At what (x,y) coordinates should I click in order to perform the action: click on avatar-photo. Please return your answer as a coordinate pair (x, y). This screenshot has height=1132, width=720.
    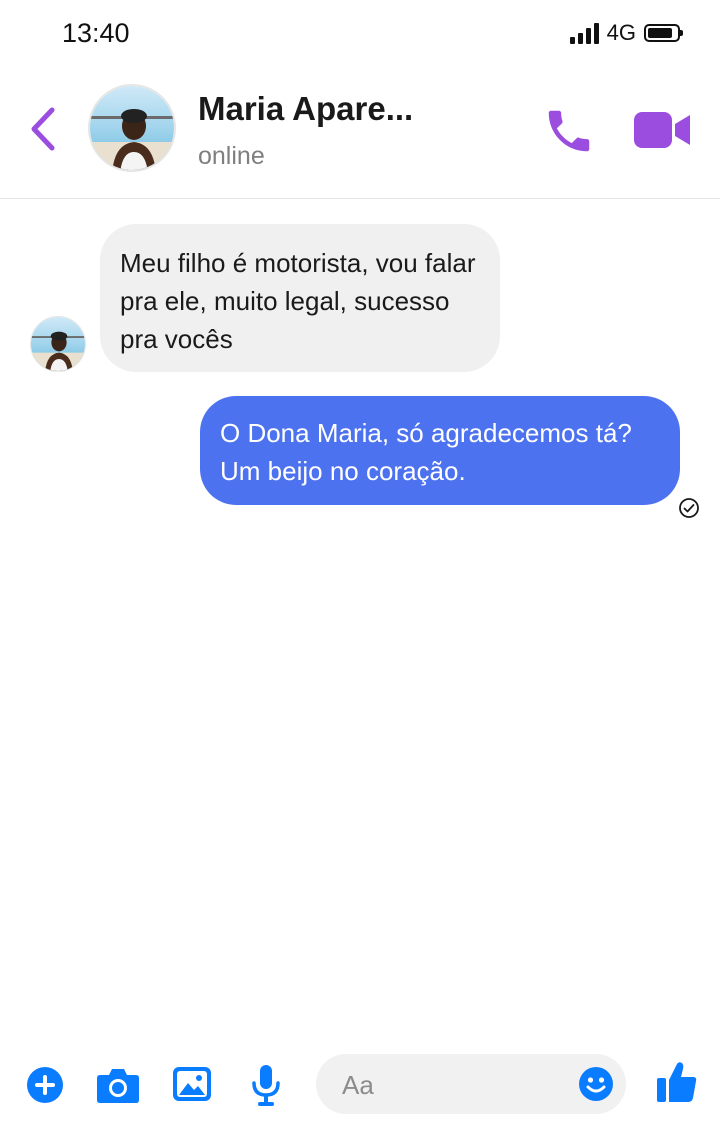
    Looking at the image, I should click on (132, 128).